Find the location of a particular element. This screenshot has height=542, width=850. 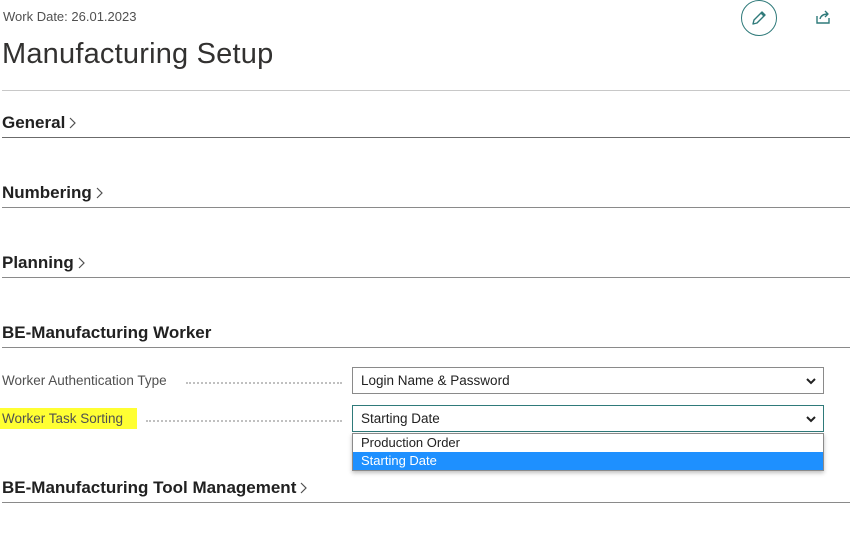

share-icon is located at coordinates (823, 17).